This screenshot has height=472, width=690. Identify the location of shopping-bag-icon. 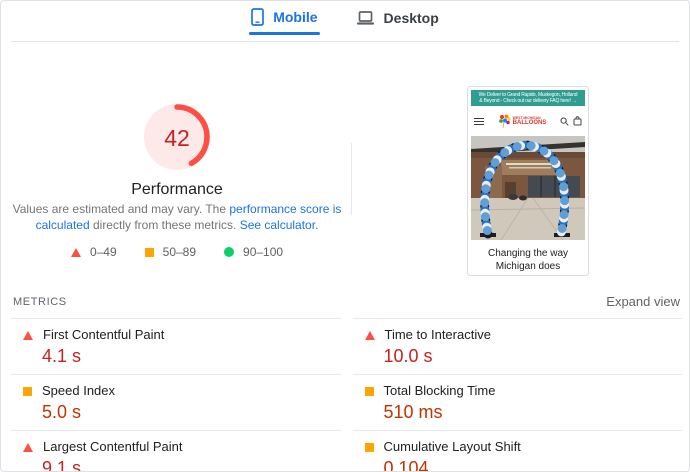
(577, 121).